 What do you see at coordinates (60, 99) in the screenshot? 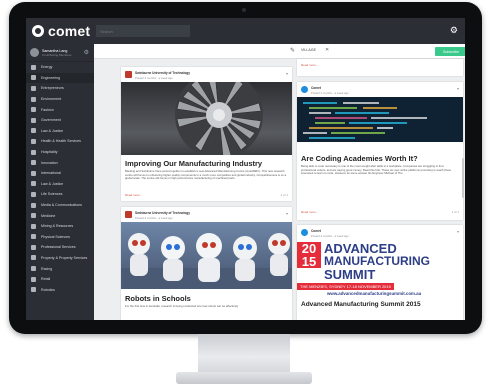
I see `sidebar-item: Environment` at bounding box center [60, 99].